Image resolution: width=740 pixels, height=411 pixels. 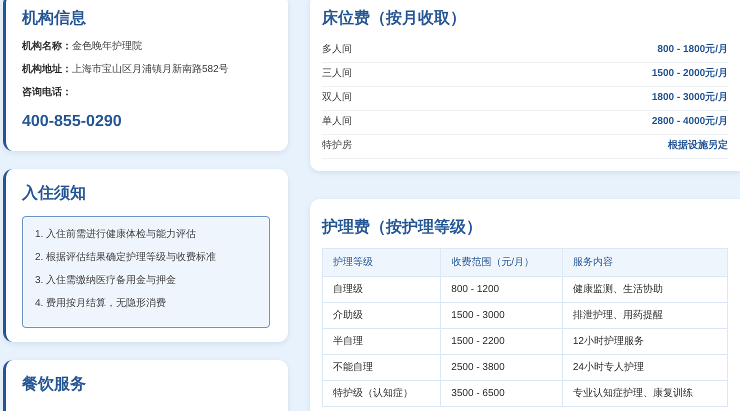 I want to click on price-text: 2800 - 4000元/月, so click(x=690, y=122).